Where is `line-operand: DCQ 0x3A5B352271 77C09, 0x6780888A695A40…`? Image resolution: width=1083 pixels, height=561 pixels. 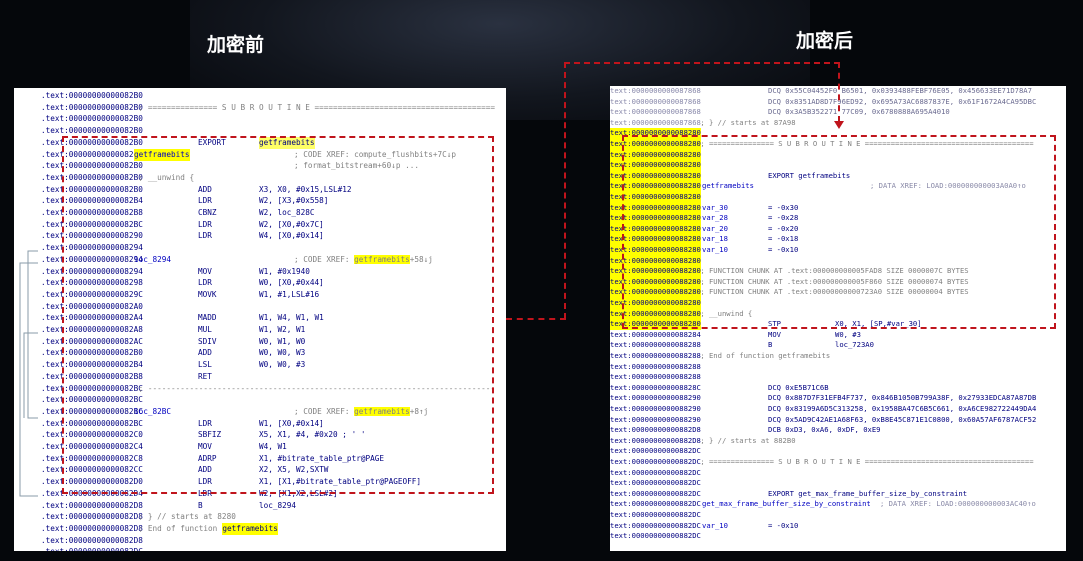 line-operand: DCQ 0x3A5B352271 77C09, 0x6780888A695A40… is located at coordinates (859, 112).